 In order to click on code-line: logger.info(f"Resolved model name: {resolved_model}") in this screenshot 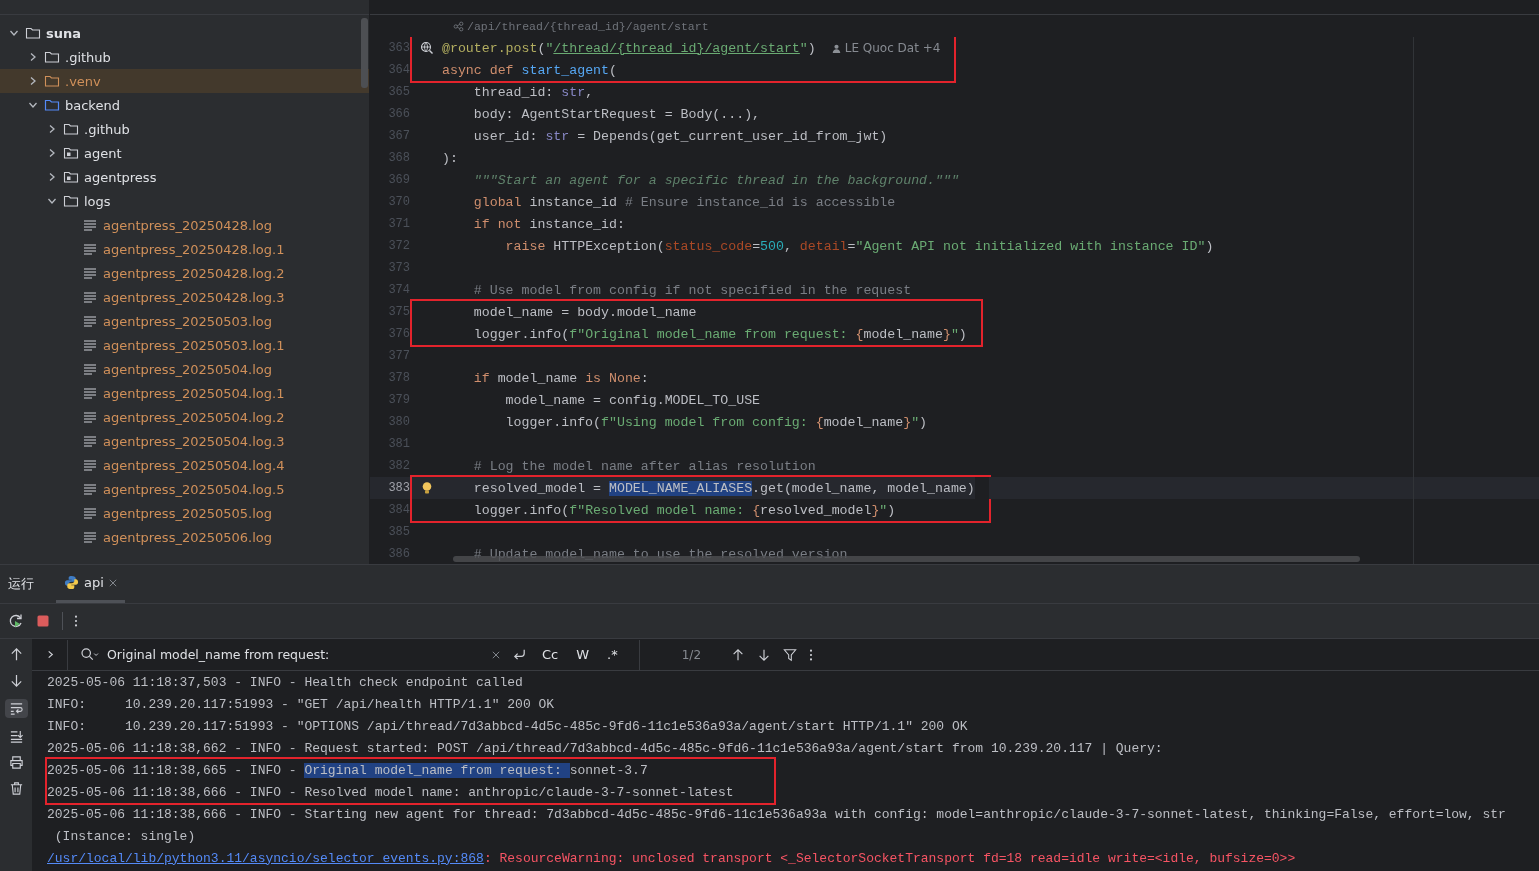, I will do `click(684, 510)`.